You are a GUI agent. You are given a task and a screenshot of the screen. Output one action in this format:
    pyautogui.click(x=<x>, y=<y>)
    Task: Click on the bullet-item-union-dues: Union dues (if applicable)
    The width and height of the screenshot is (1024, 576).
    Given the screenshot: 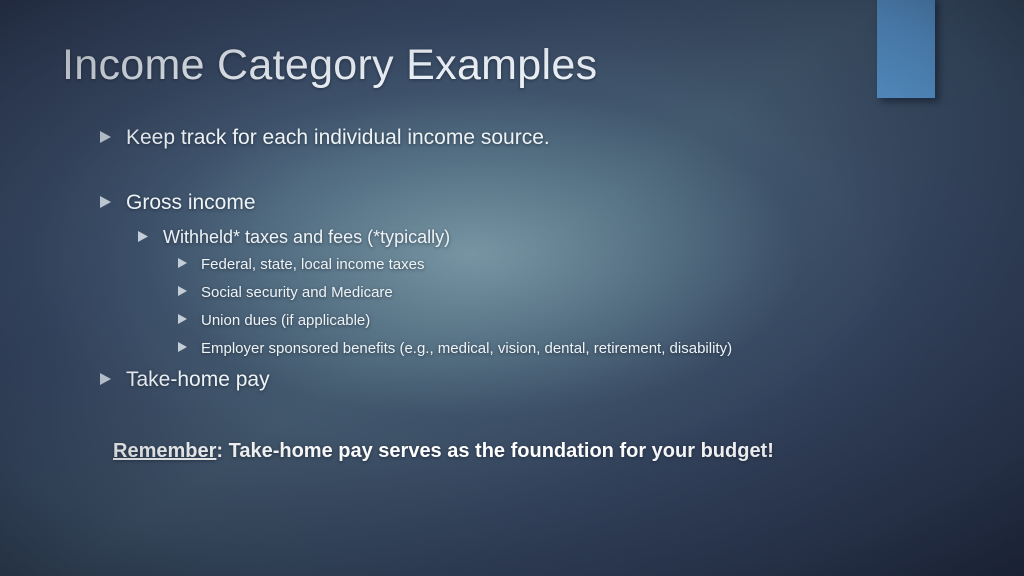 What is the action you would take?
    pyautogui.click(x=512, y=326)
    